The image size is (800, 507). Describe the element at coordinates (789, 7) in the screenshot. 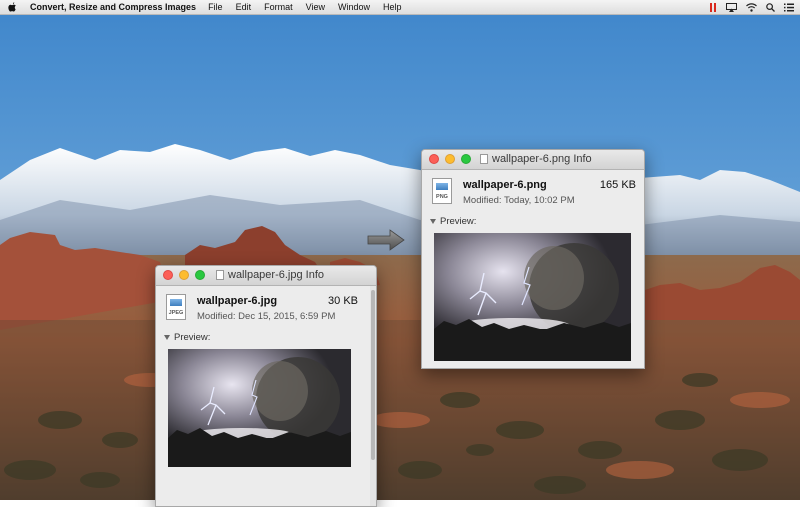

I see `list-icon` at that location.